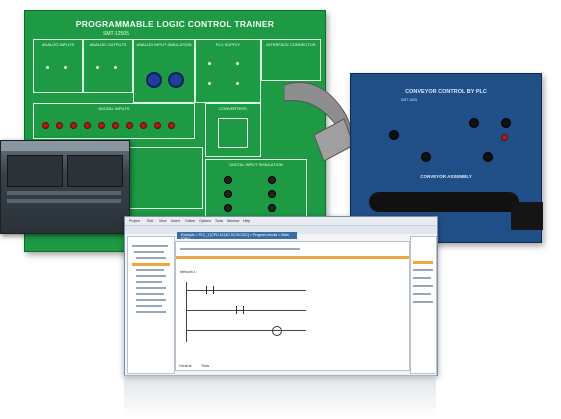  What do you see at coordinates (151, 305) in the screenshot?
I see `project-tree` at bounding box center [151, 305].